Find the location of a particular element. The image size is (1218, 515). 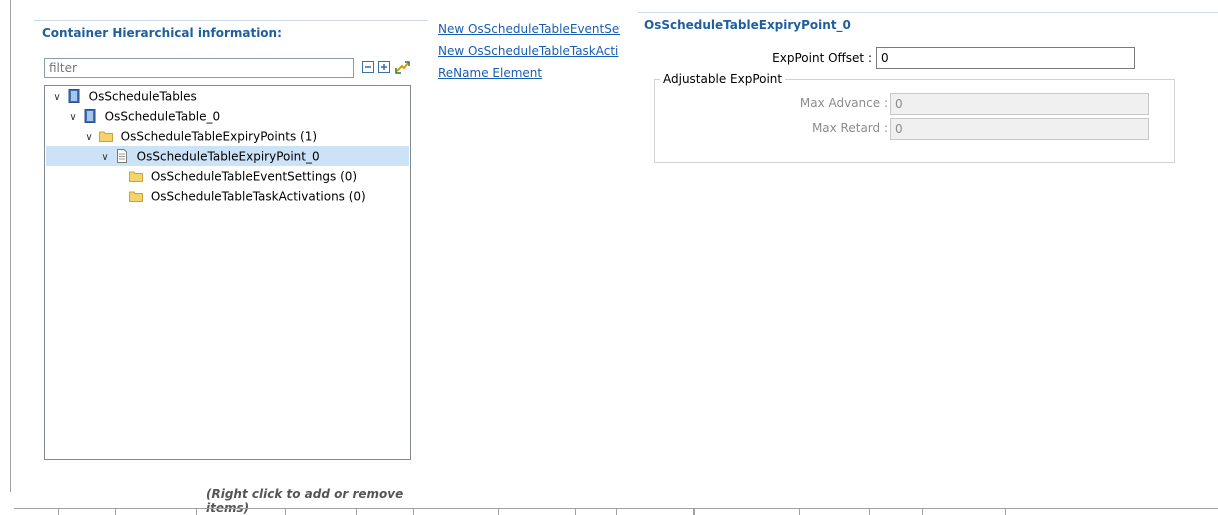

panel-title: Container Hierarchical information: is located at coordinates (162, 33).